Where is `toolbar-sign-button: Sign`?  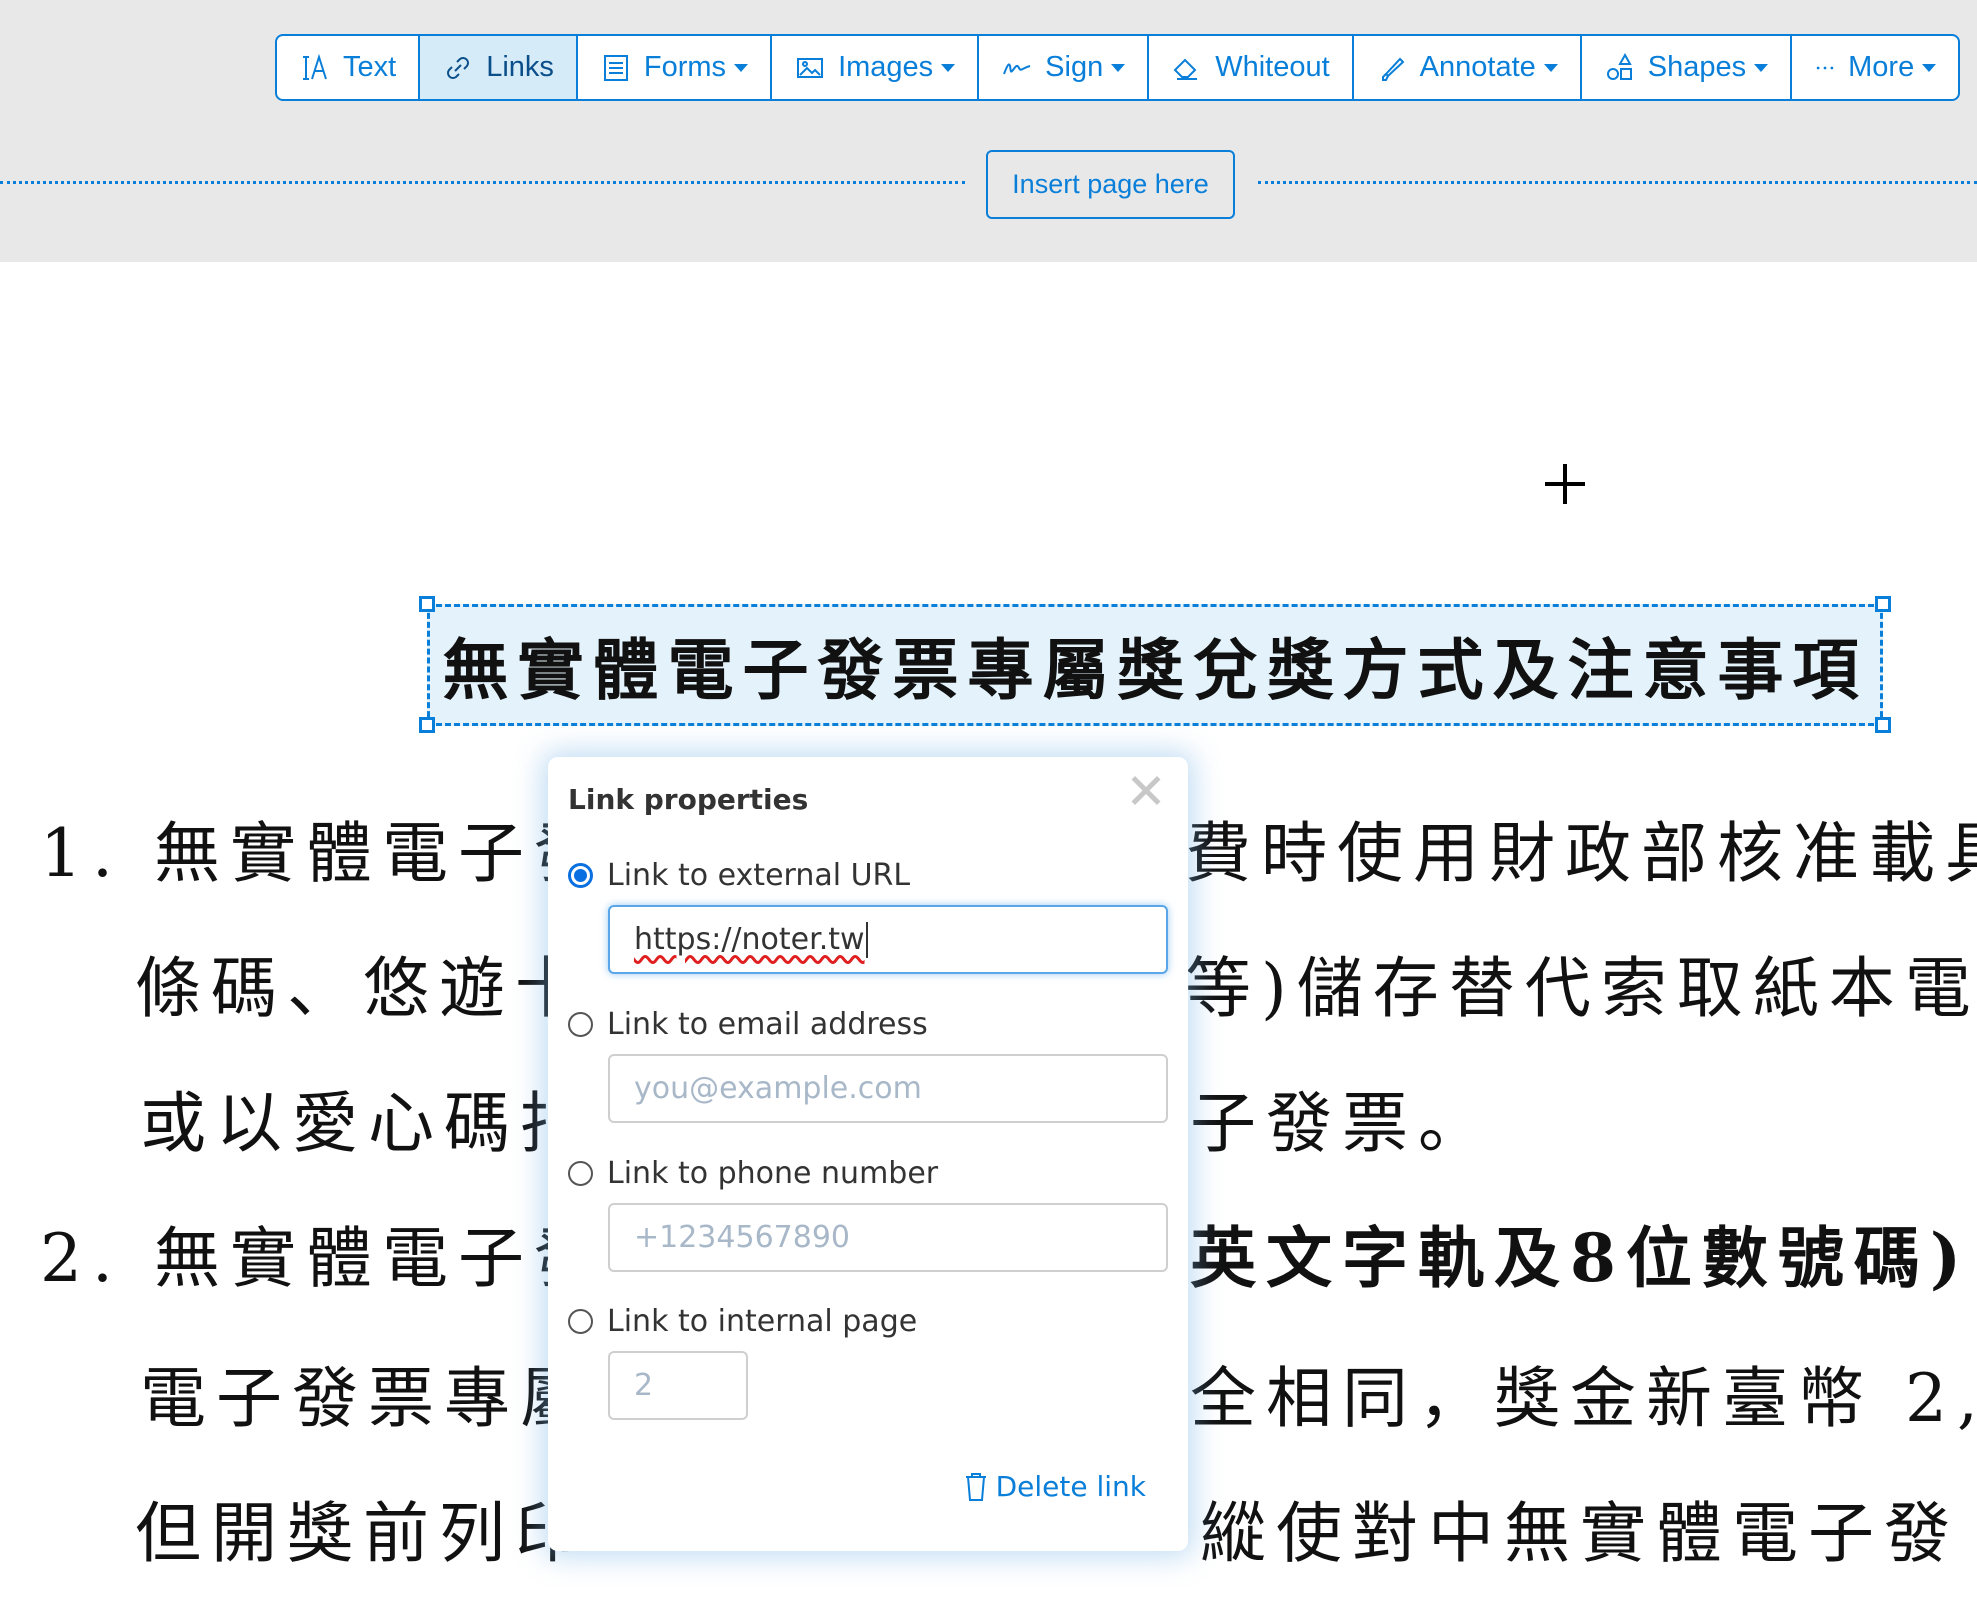
toolbar-sign-button: Sign is located at coordinates (1064, 67).